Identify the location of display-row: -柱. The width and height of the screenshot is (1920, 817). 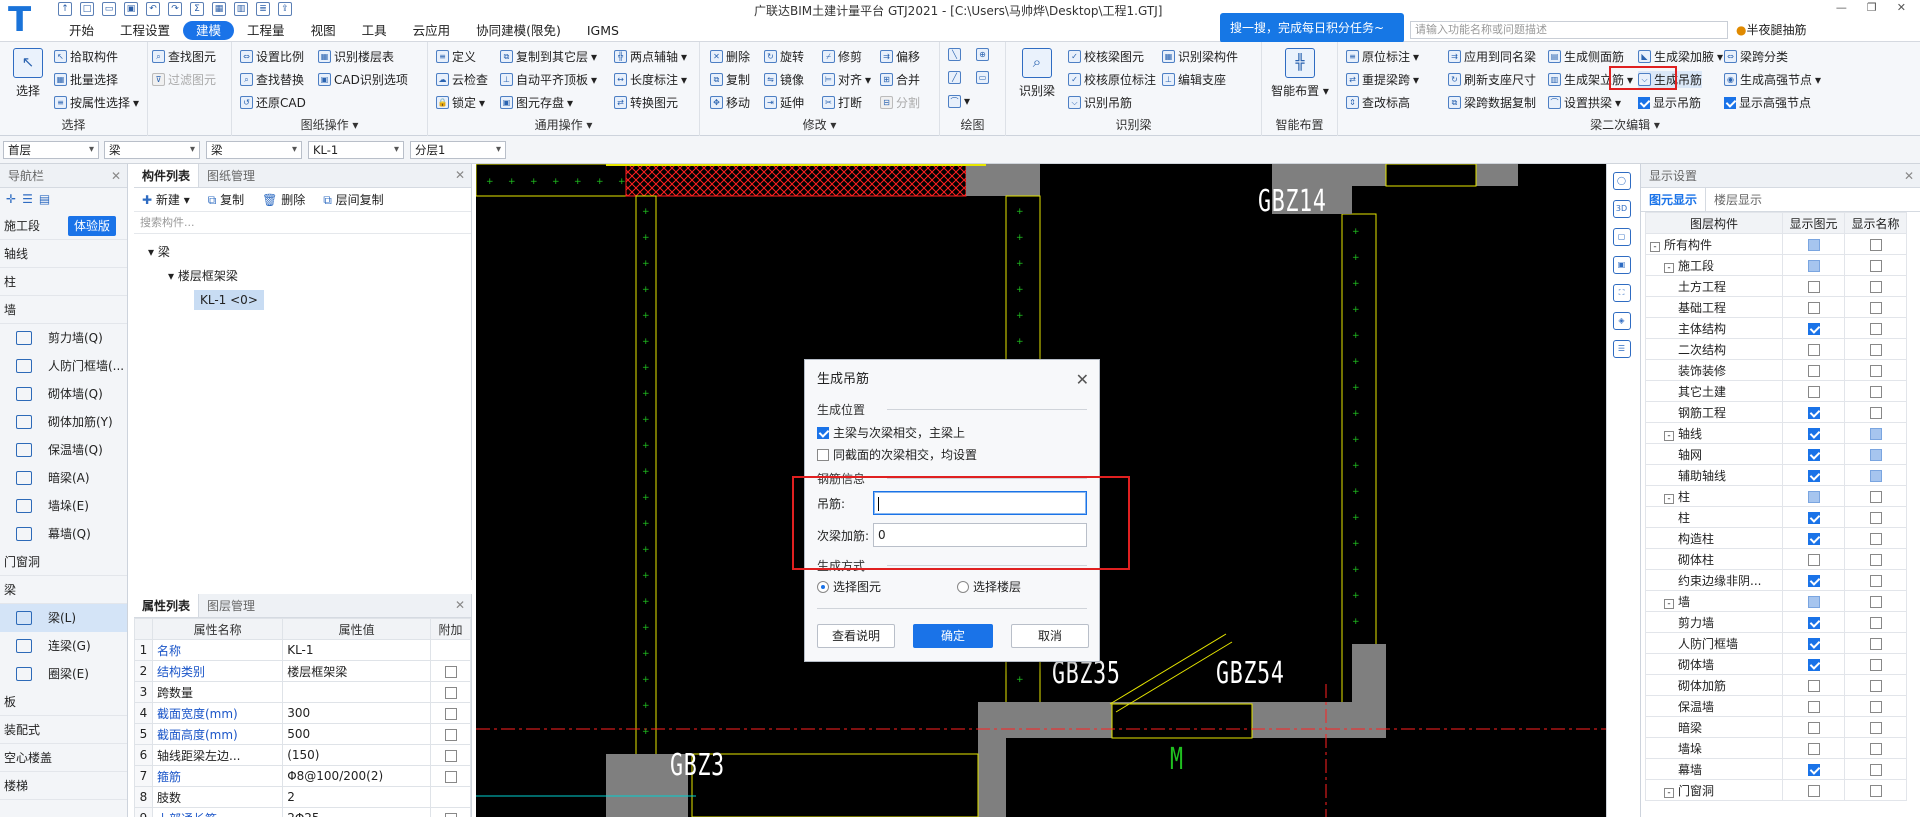
(1776, 496).